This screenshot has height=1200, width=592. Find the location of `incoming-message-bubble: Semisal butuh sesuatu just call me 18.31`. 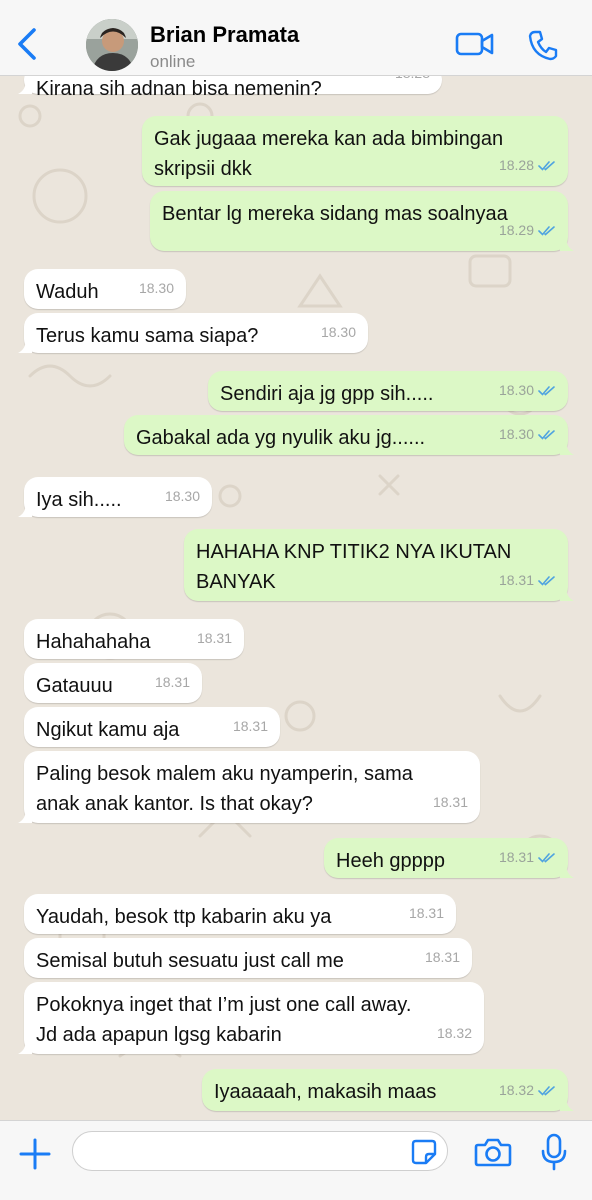

incoming-message-bubble: Semisal butuh sesuatu just call me 18.31 is located at coordinates (248, 958).